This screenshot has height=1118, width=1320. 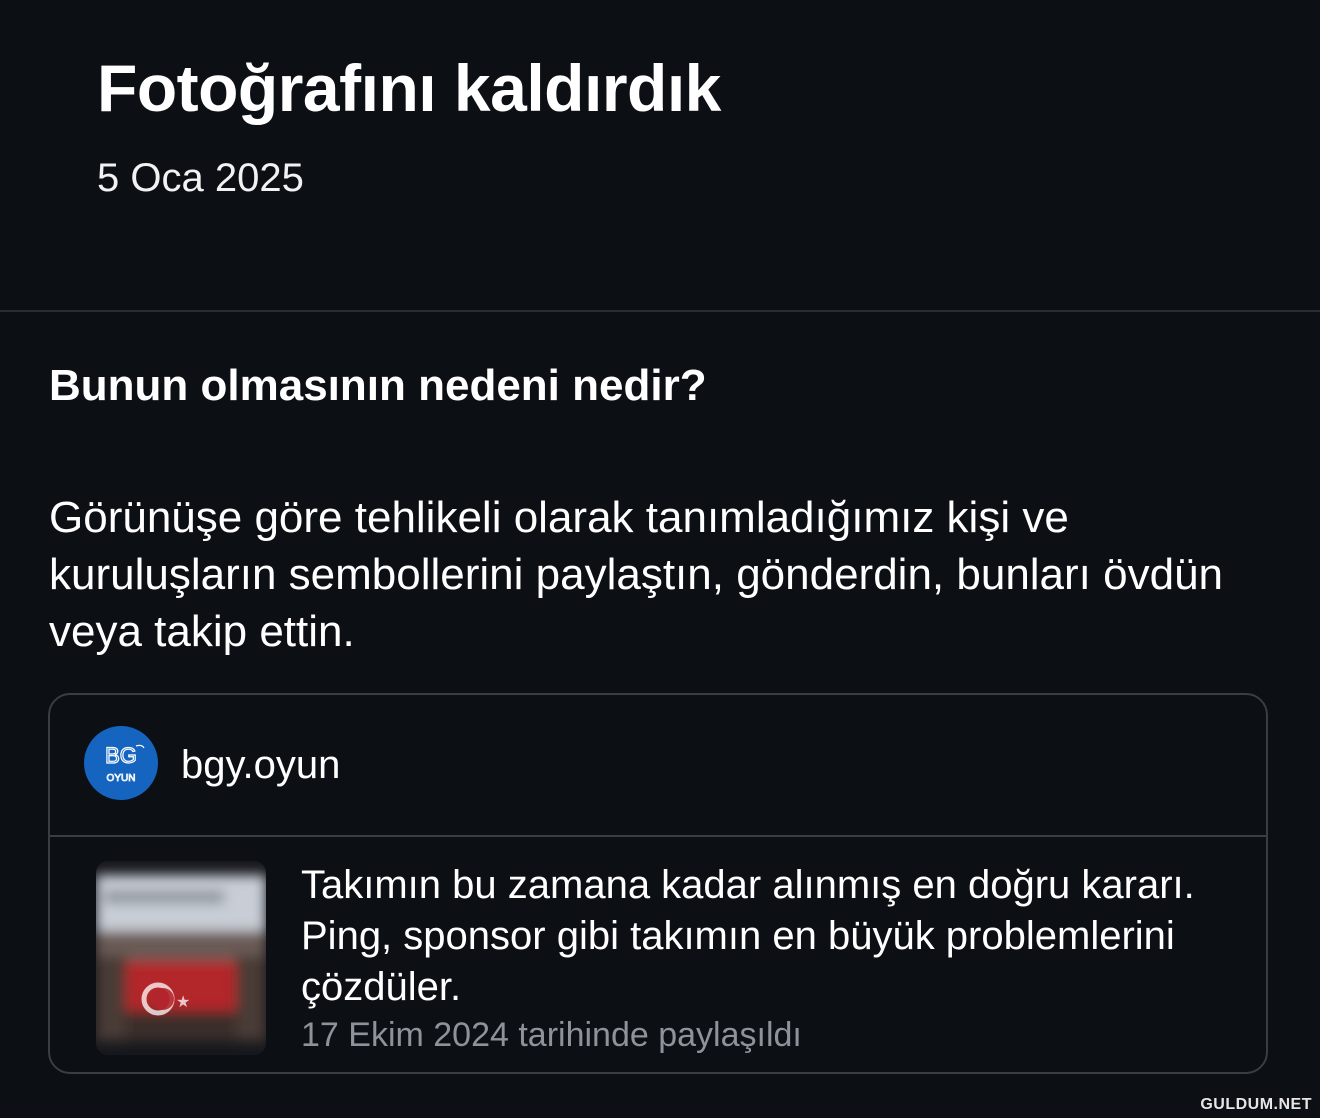 What do you see at coordinates (1256, 1104) in the screenshot?
I see `watermark: GULDUM.NET` at bounding box center [1256, 1104].